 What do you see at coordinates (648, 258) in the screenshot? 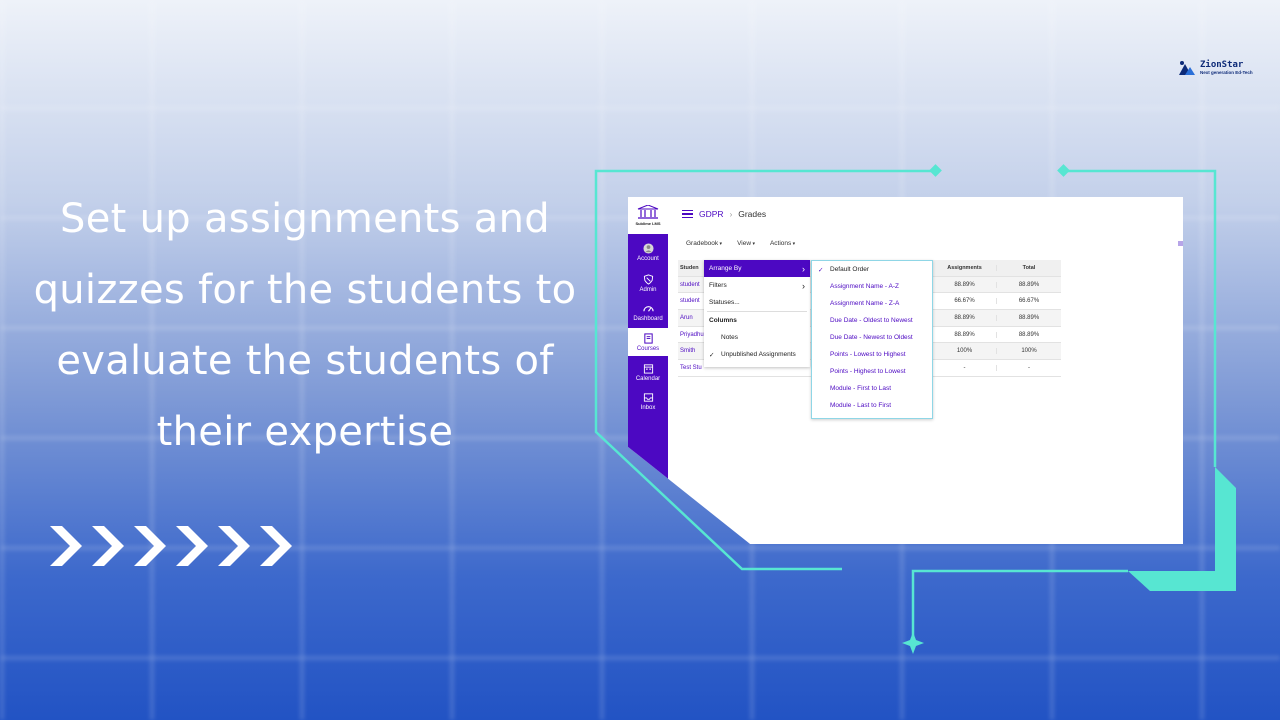
I see `sidebar-item-label: Account` at bounding box center [648, 258].